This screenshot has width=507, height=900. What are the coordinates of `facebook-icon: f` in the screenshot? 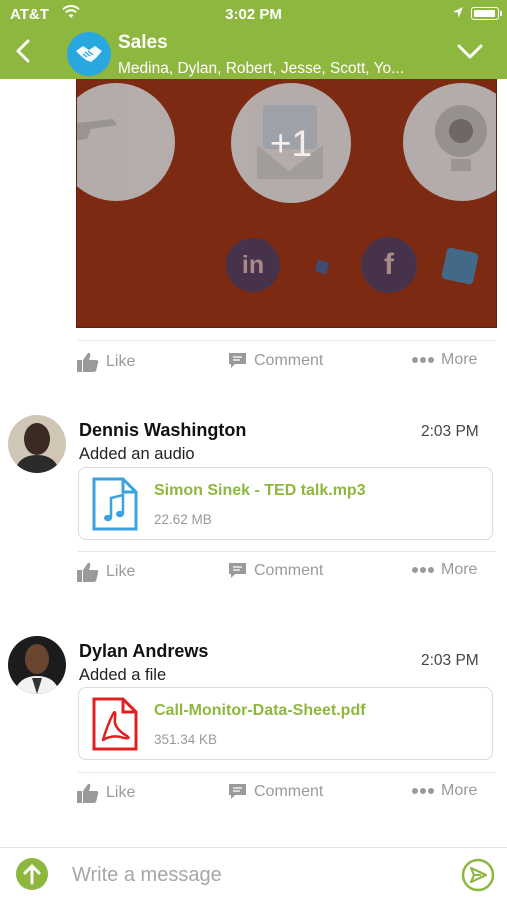 It's located at (389, 265).